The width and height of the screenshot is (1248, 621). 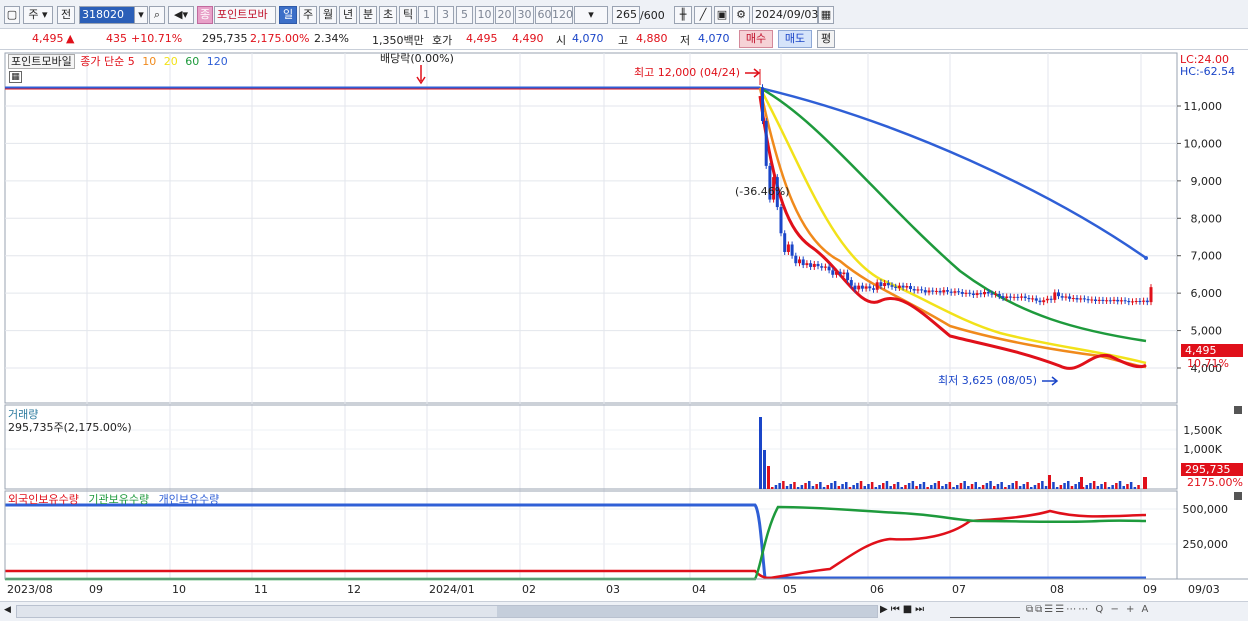 What do you see at coordinates (561, 40) in the screenshot?
I see `open-label: 시` at bounding box center [561, 40].